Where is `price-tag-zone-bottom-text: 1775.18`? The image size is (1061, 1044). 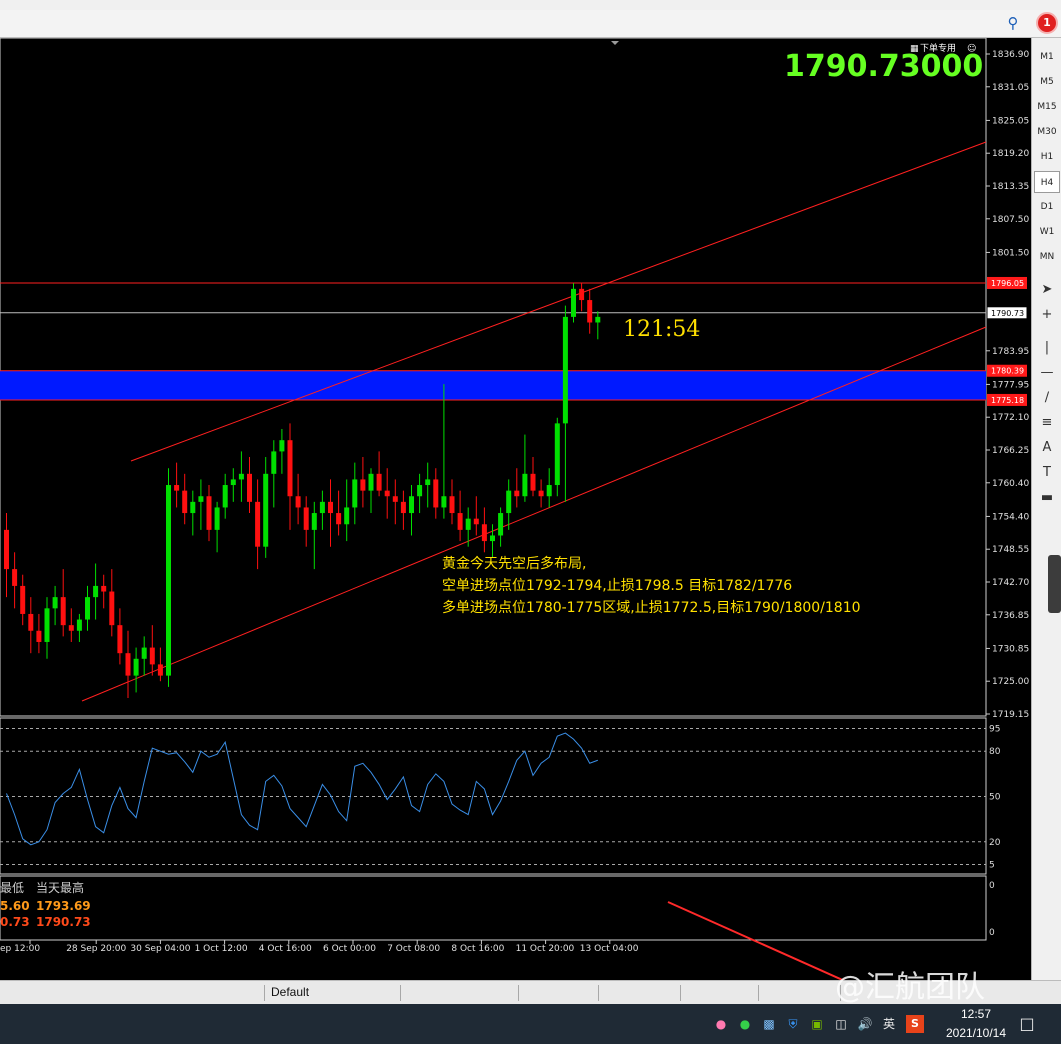
price-tag-zone-bottom-text: 1775.18 is located at coordinates (1007, 400).